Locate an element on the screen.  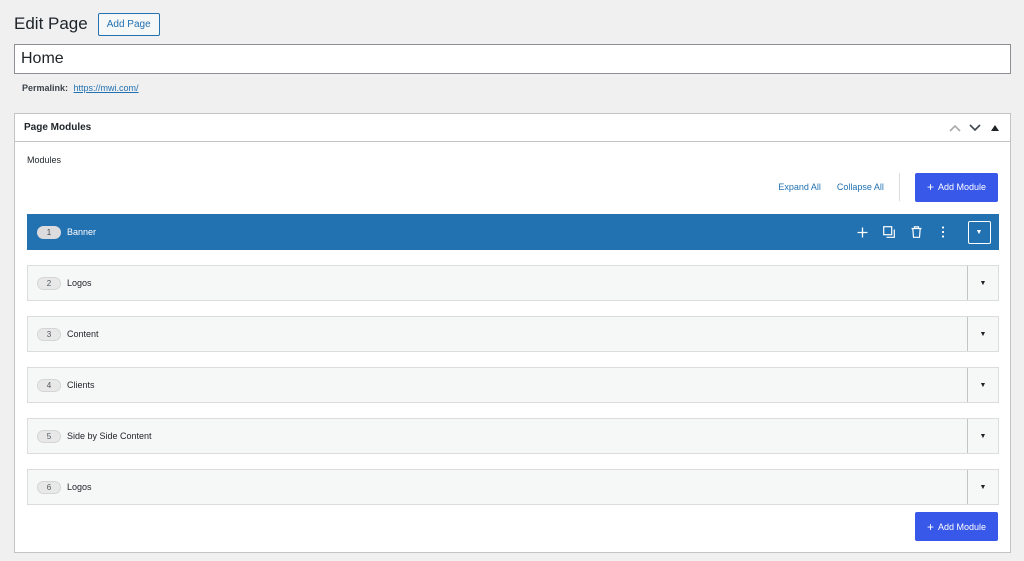
panel-title: Page Modules is located at coordinates (58, 127).